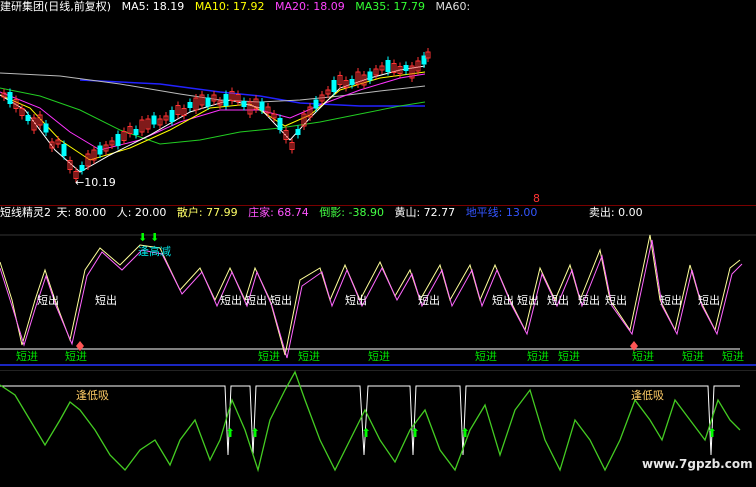 This screenshot has height=487, width=756. What do you see at coordinates (213, 112) in the screenshot?
I see `ma20-line` at bounding box center [213, 112].